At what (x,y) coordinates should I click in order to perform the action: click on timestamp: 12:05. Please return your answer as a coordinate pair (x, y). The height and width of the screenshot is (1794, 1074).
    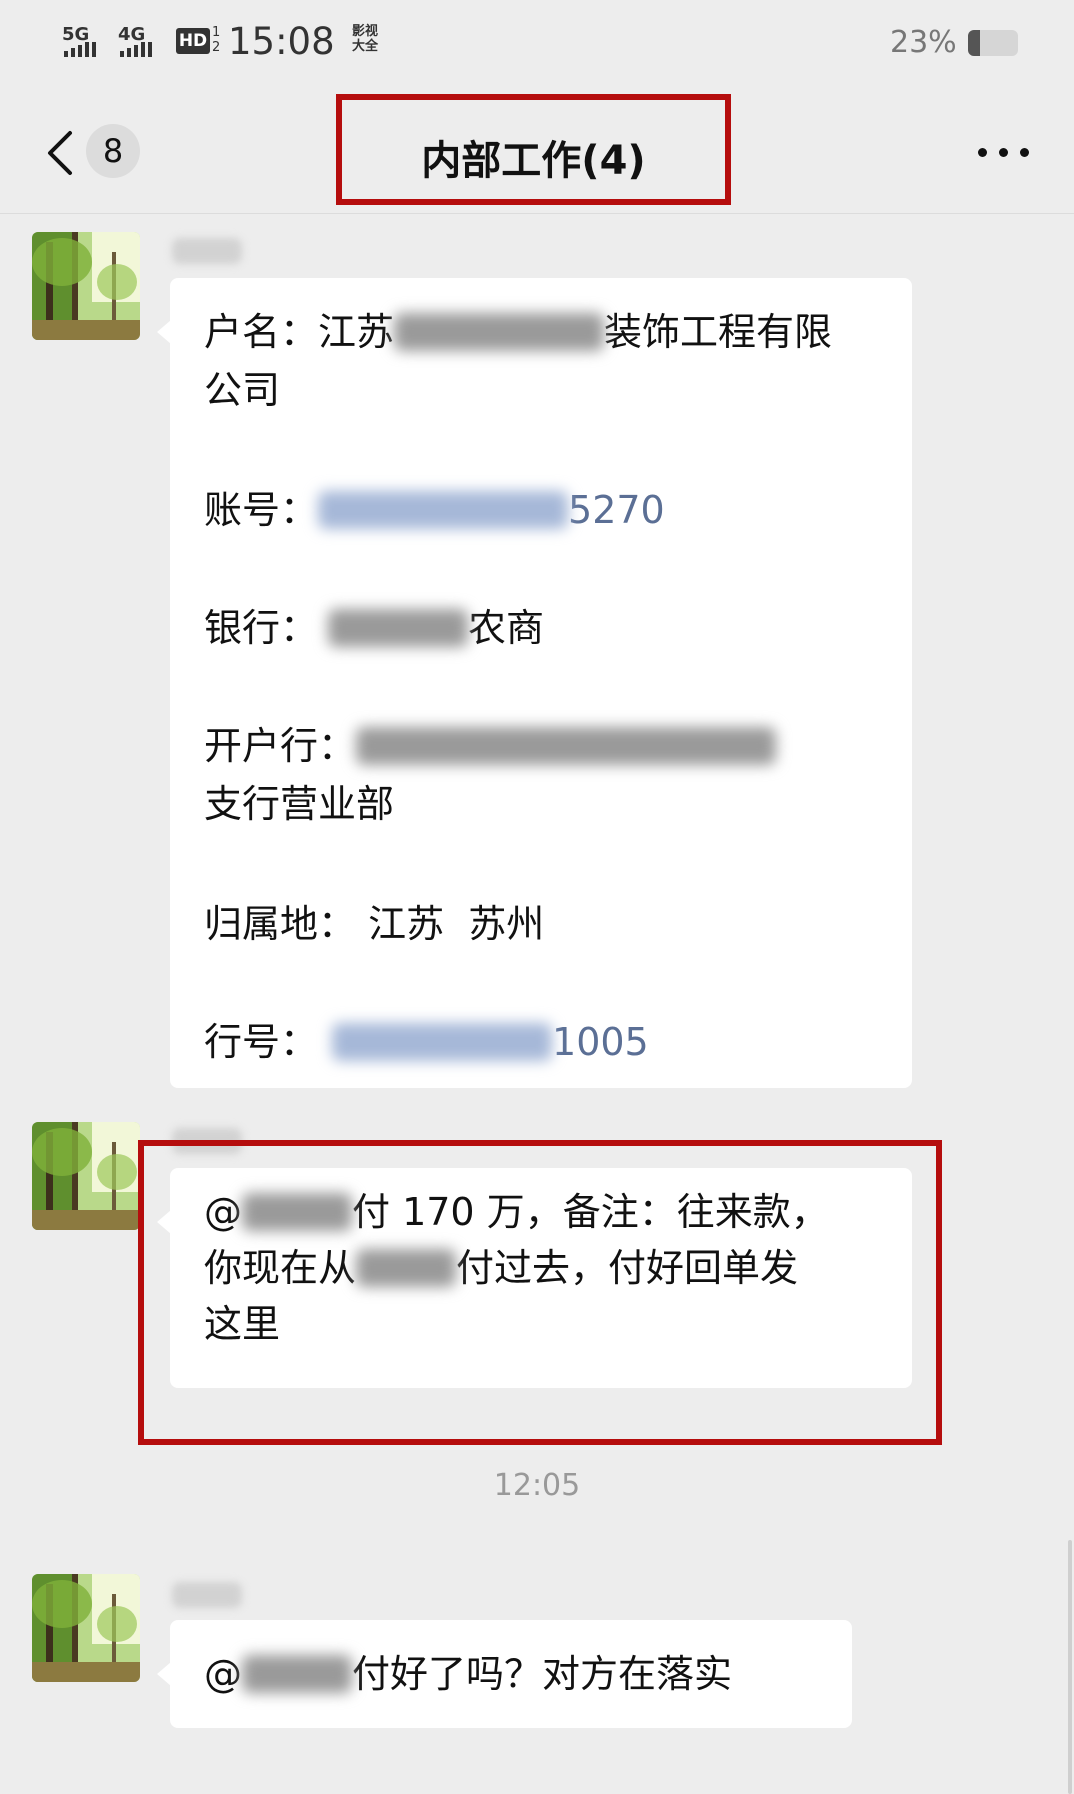
    Looking at the image, I should click on (537, 1485).